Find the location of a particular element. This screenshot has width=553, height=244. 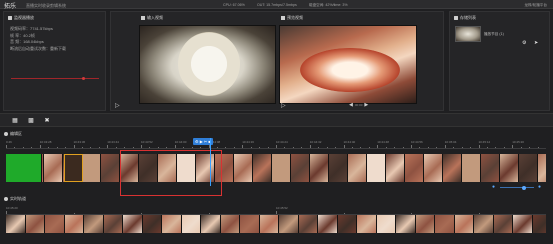

input-volume-icon: ▷ is located at coordinates (117, 105).